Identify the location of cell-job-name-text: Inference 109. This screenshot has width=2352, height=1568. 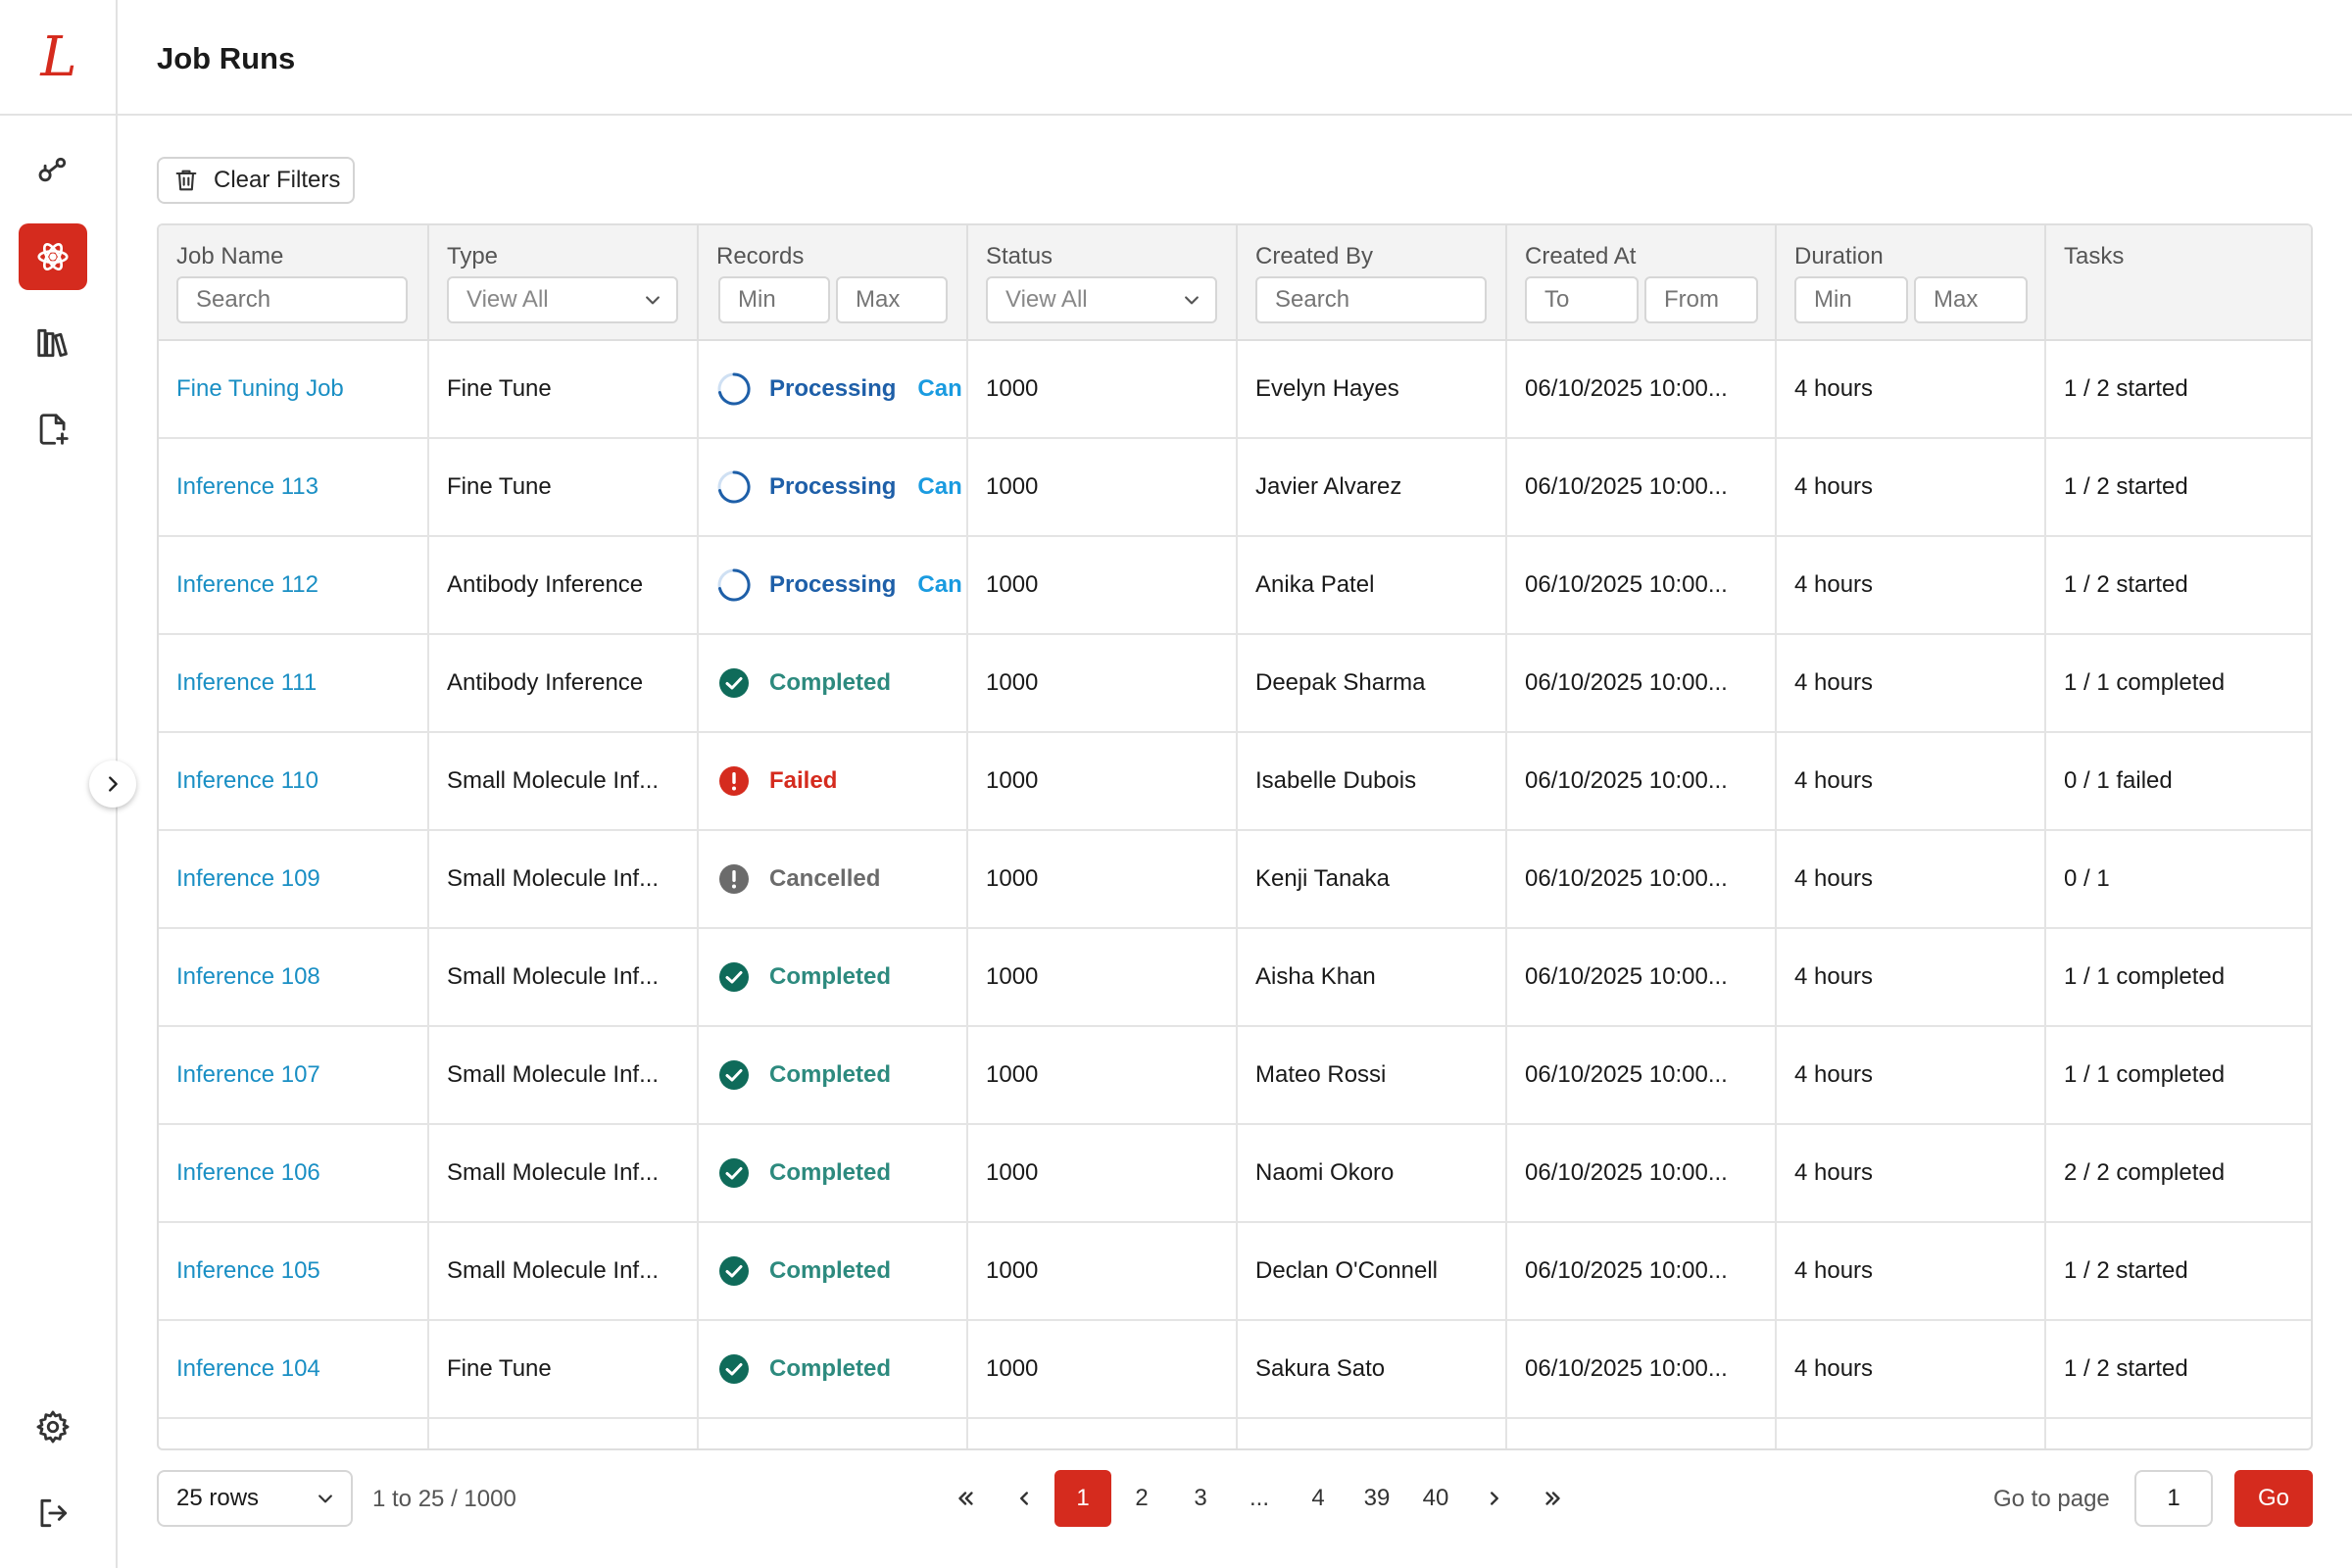
(248, 879).